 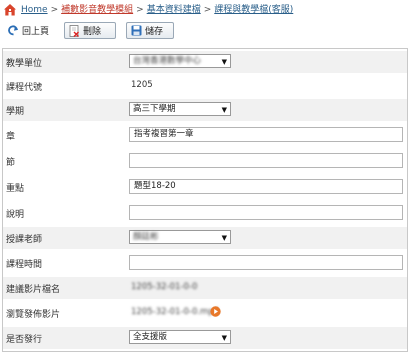 What do you see at coordinates (36, 32) in the screenshot?
I see `back-button-label: 回上頁` at bounding box center [36, 32].